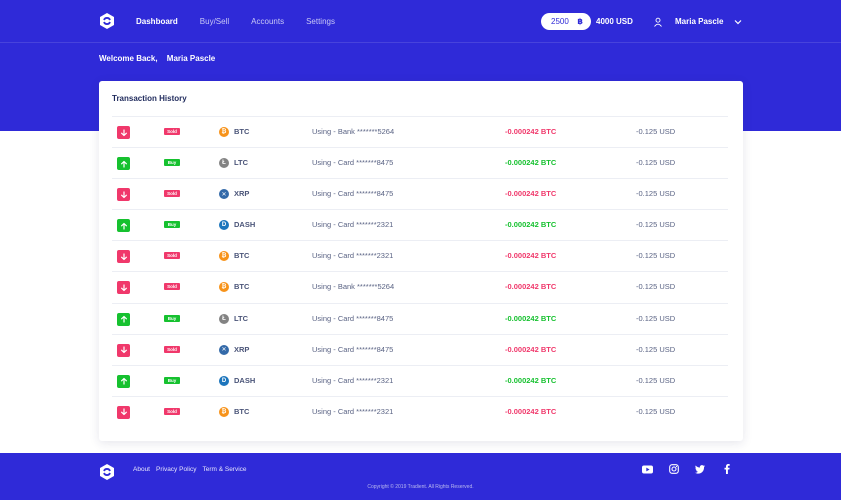  What do you see at coordinates (107, 472) in the screenshot?
I see `footer-logo-icon` at bounding box center [107, 472].